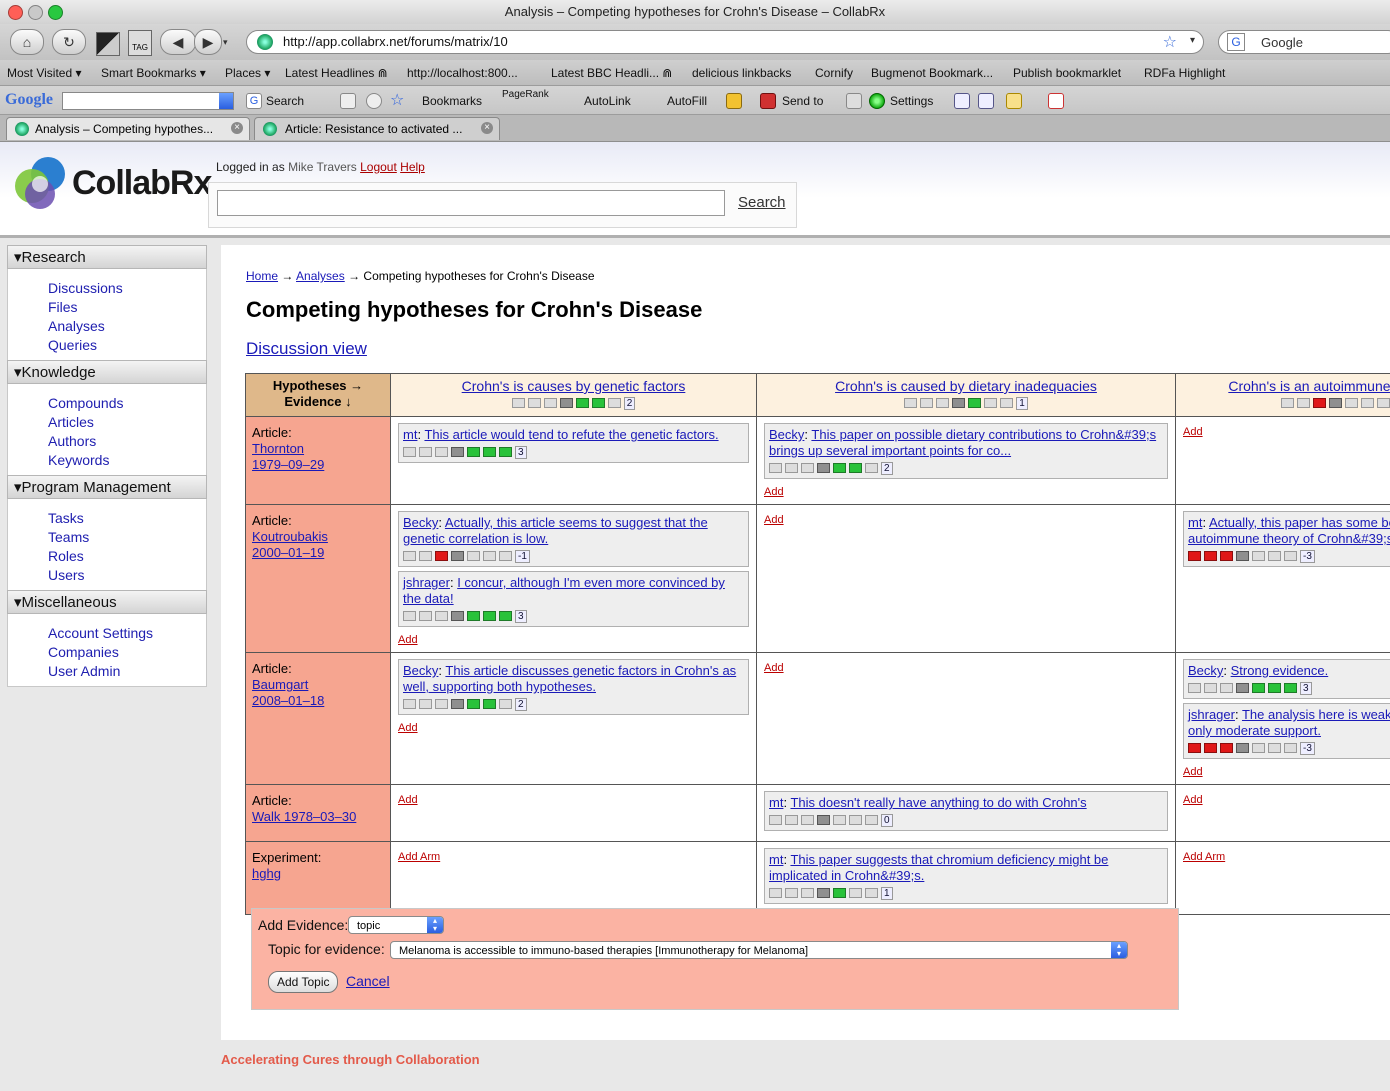 This screenshot has height=1091, width=1390. I want to click on sidebar-item-tasks: Tasks, so click(127, 518).